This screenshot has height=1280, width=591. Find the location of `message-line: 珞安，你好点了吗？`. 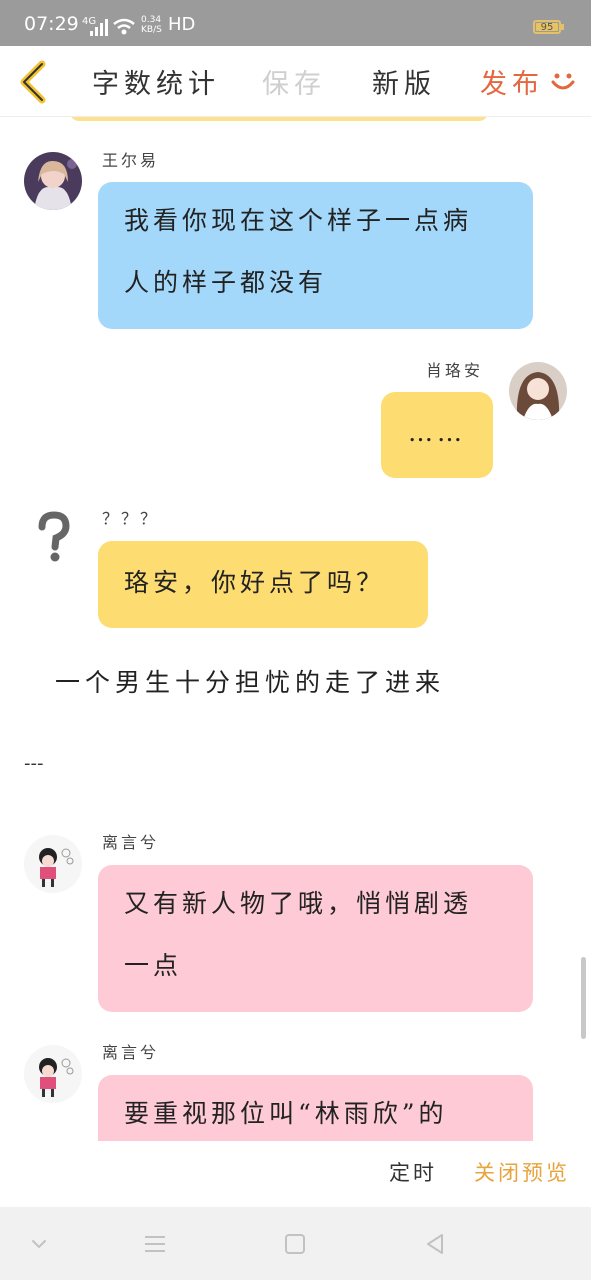

message-line: 珞安，你好点了吗？ is located at coordinates (255, 582).